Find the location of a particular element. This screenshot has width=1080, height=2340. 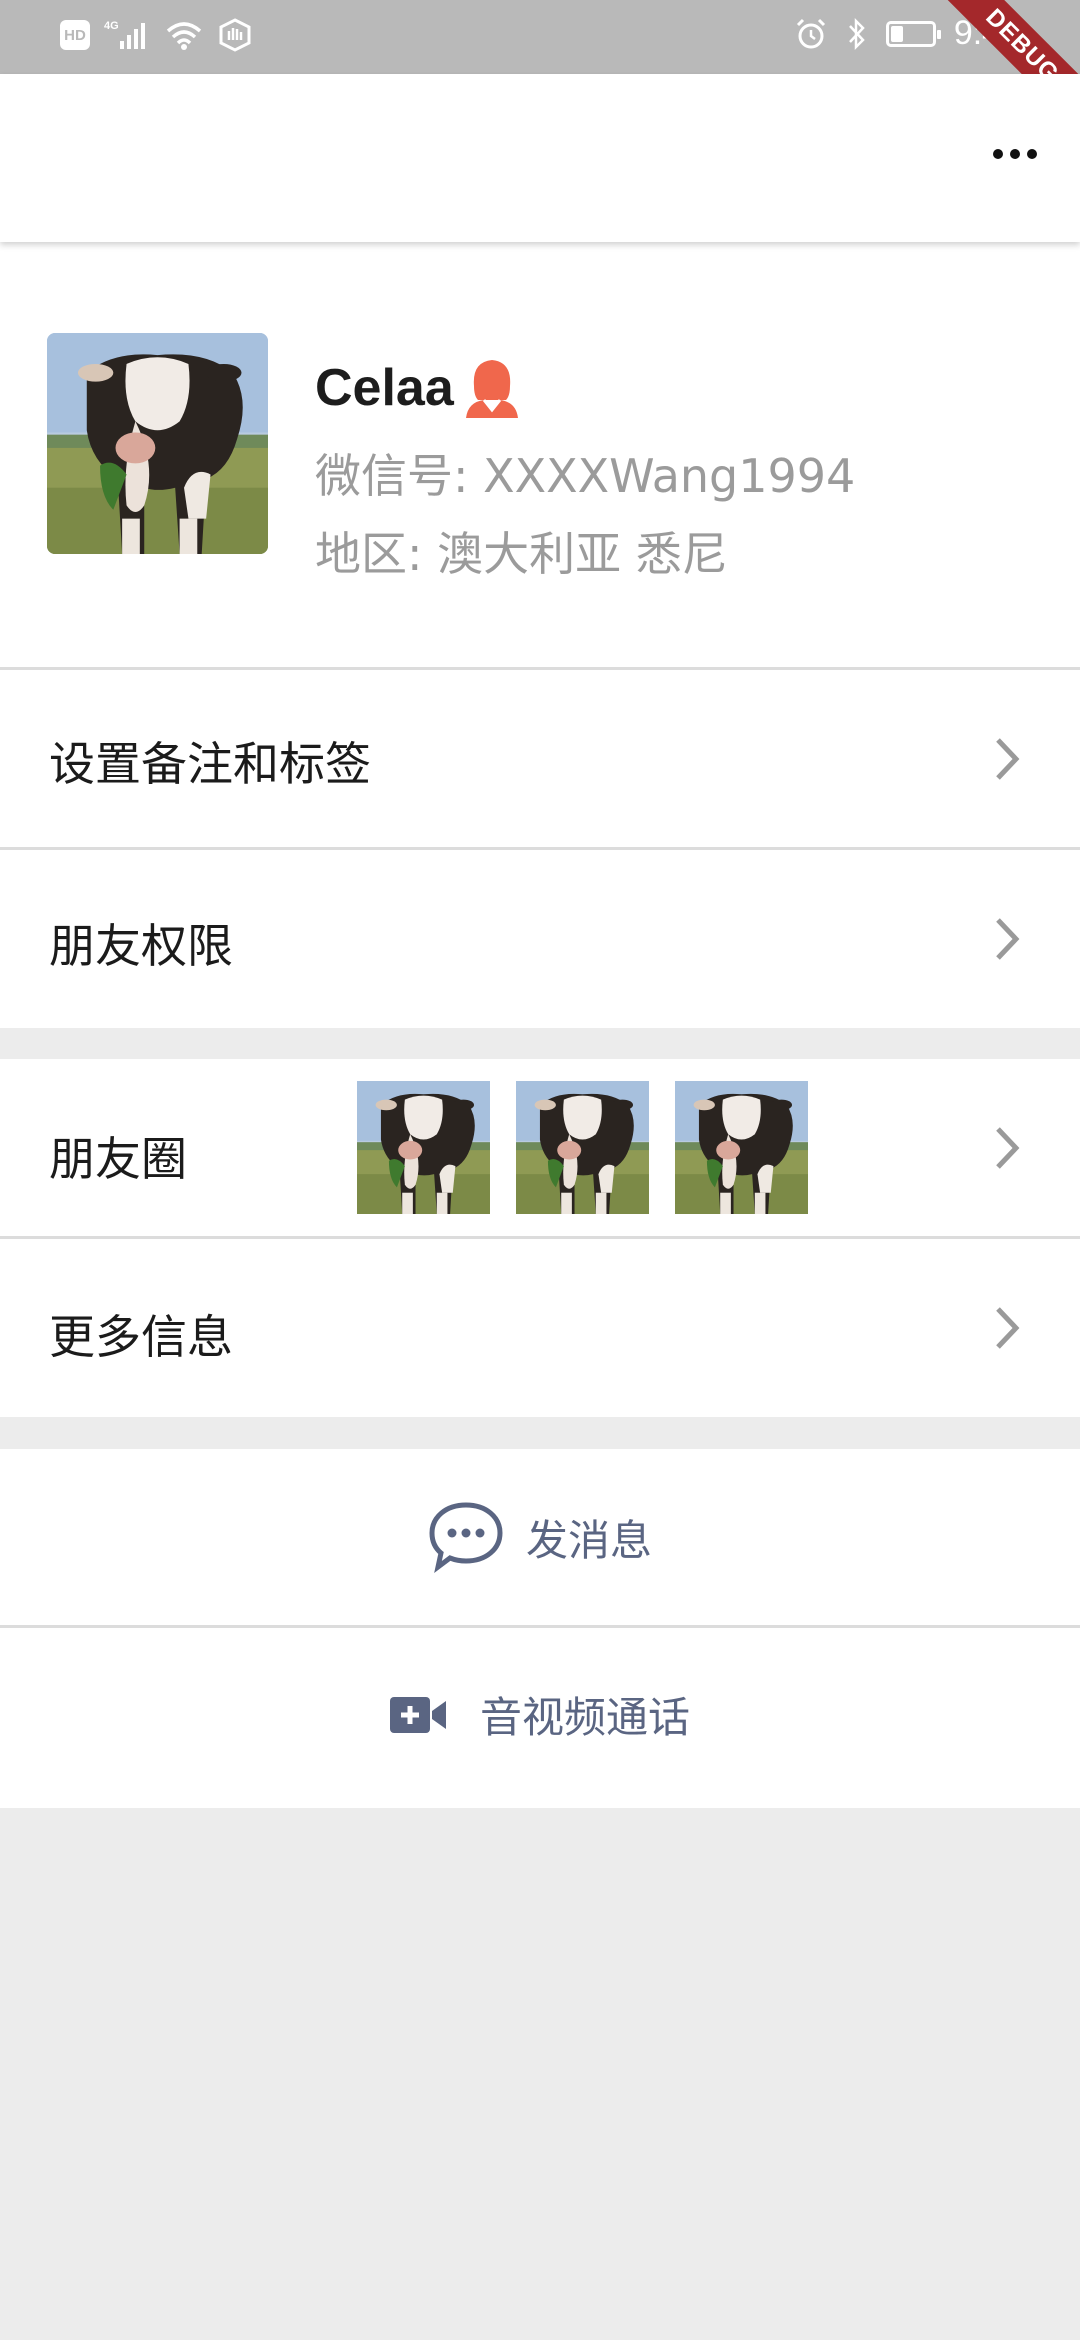

more-button is located at coordinates (1015, 154).